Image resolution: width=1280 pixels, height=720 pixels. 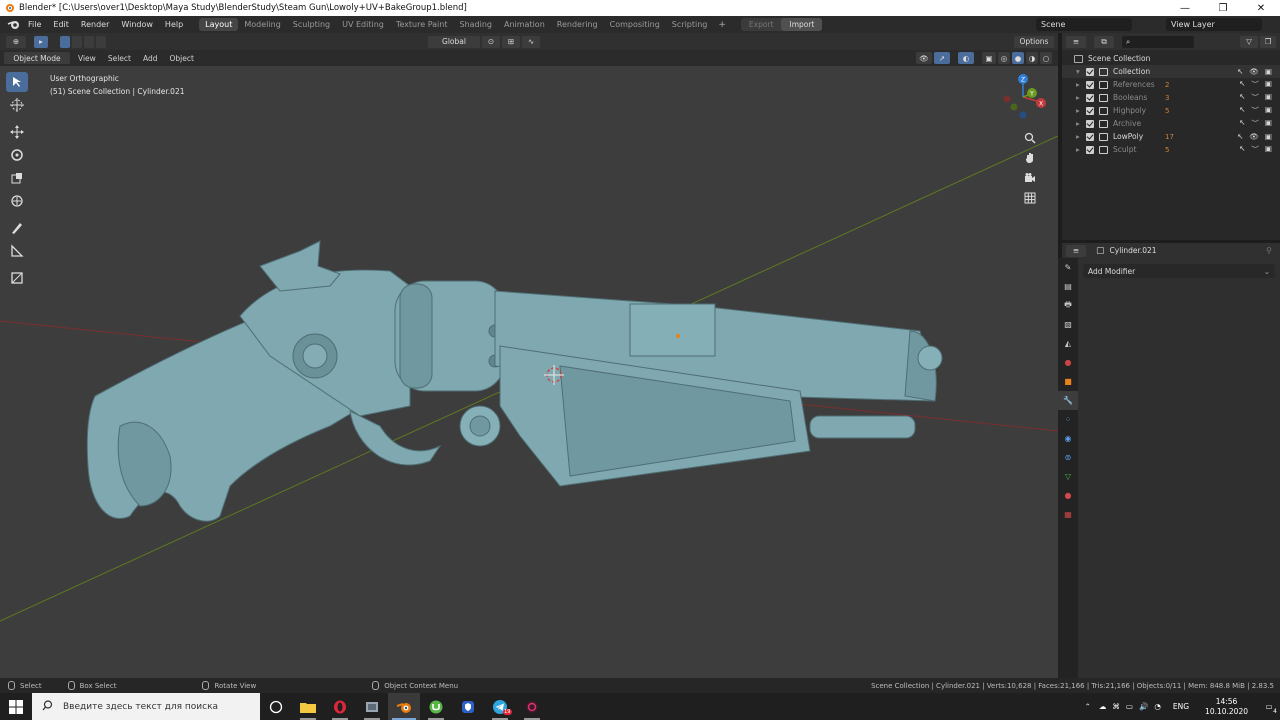 What do you see at coordinates (761, 24) in the screenshot?
I see `export-button: Export` at bounding box center [761, 24].